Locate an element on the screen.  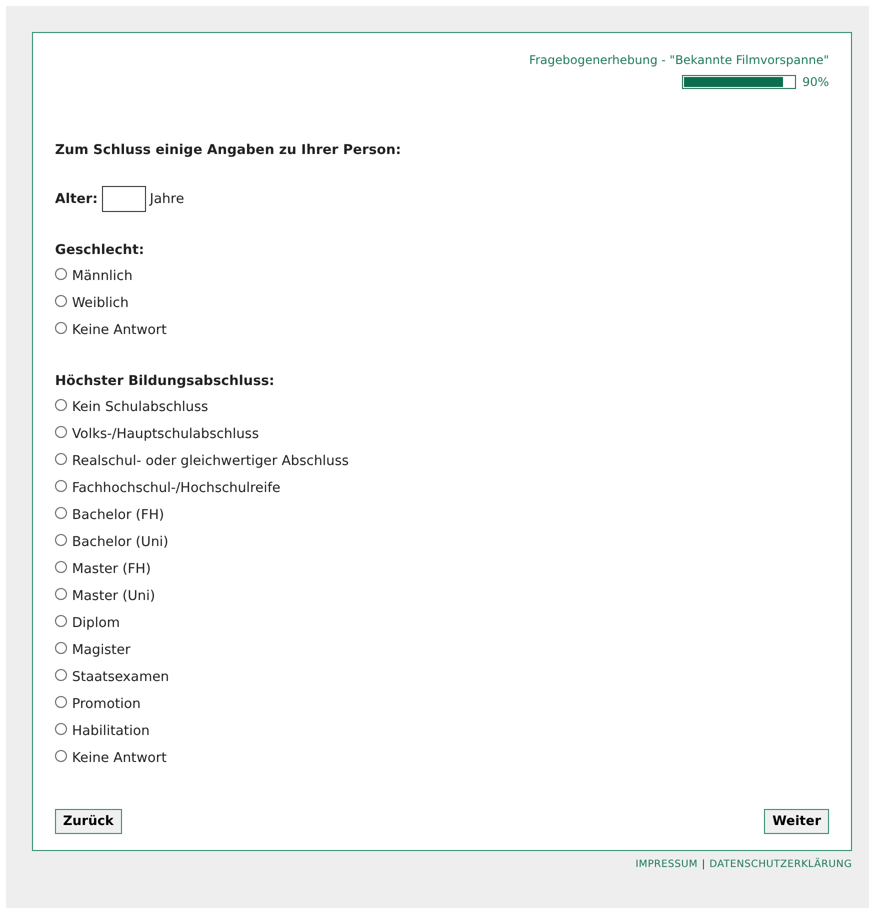
option-label: Master (FH) is located at coordinates (111, 568).